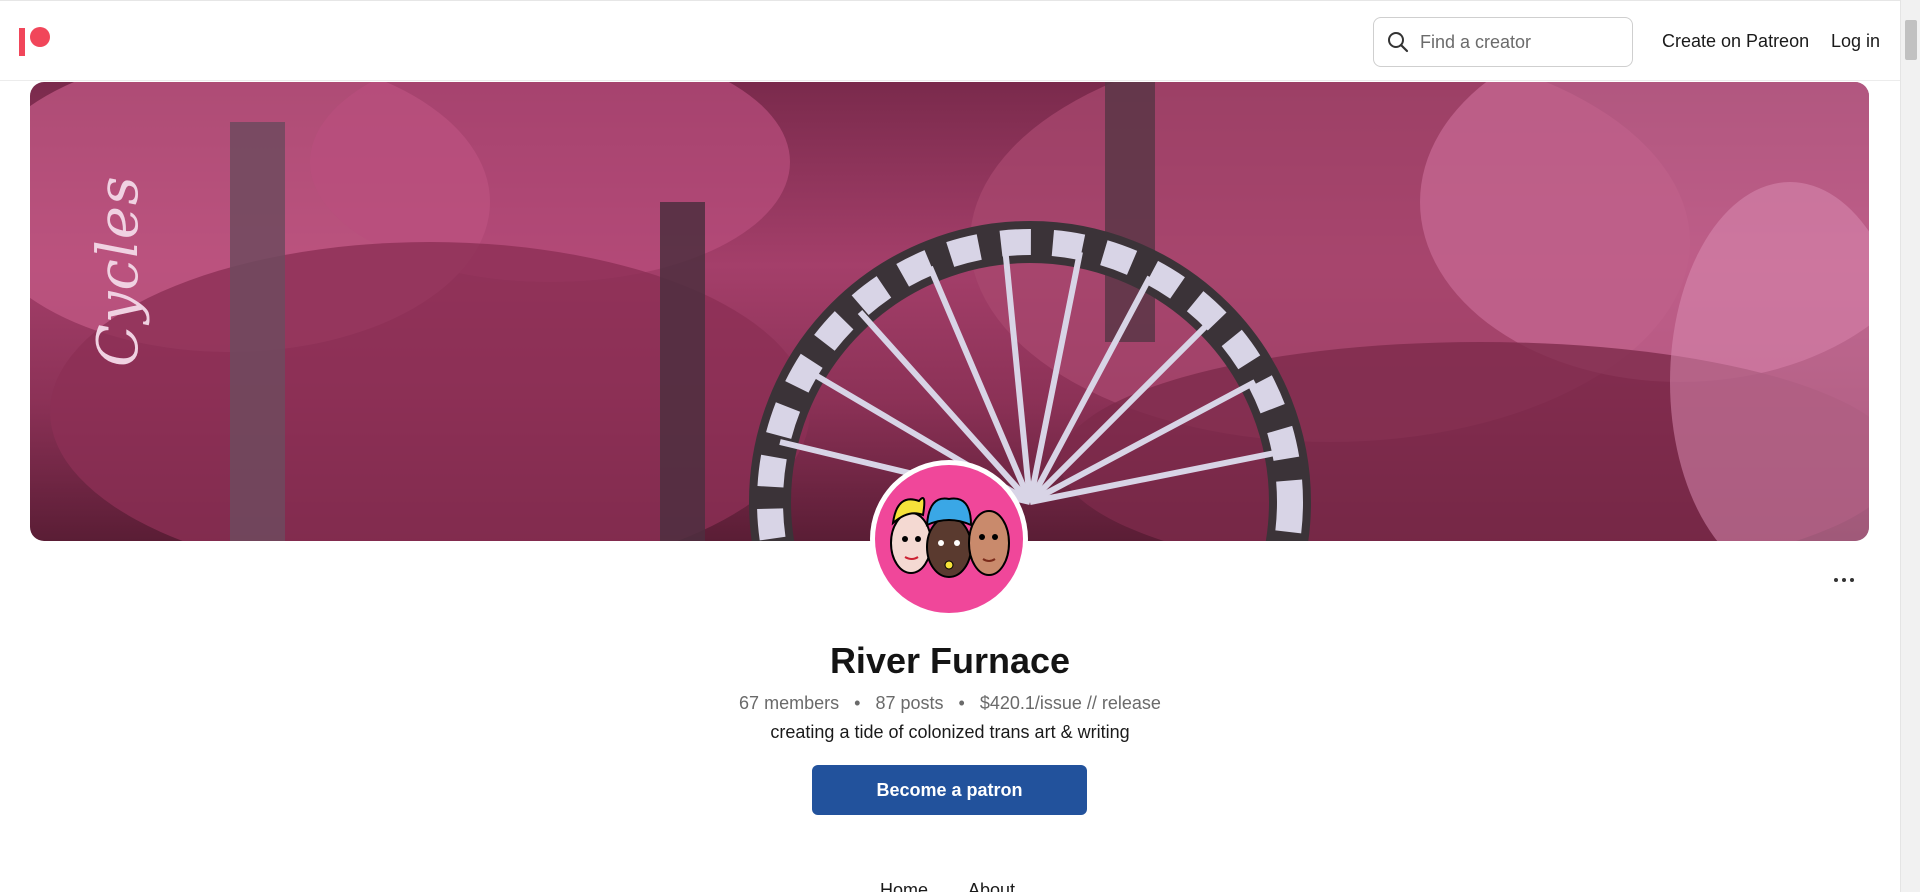 The width and height of the screenshot is (1920, 892). I want to click on search-box, so click(1503, 42).